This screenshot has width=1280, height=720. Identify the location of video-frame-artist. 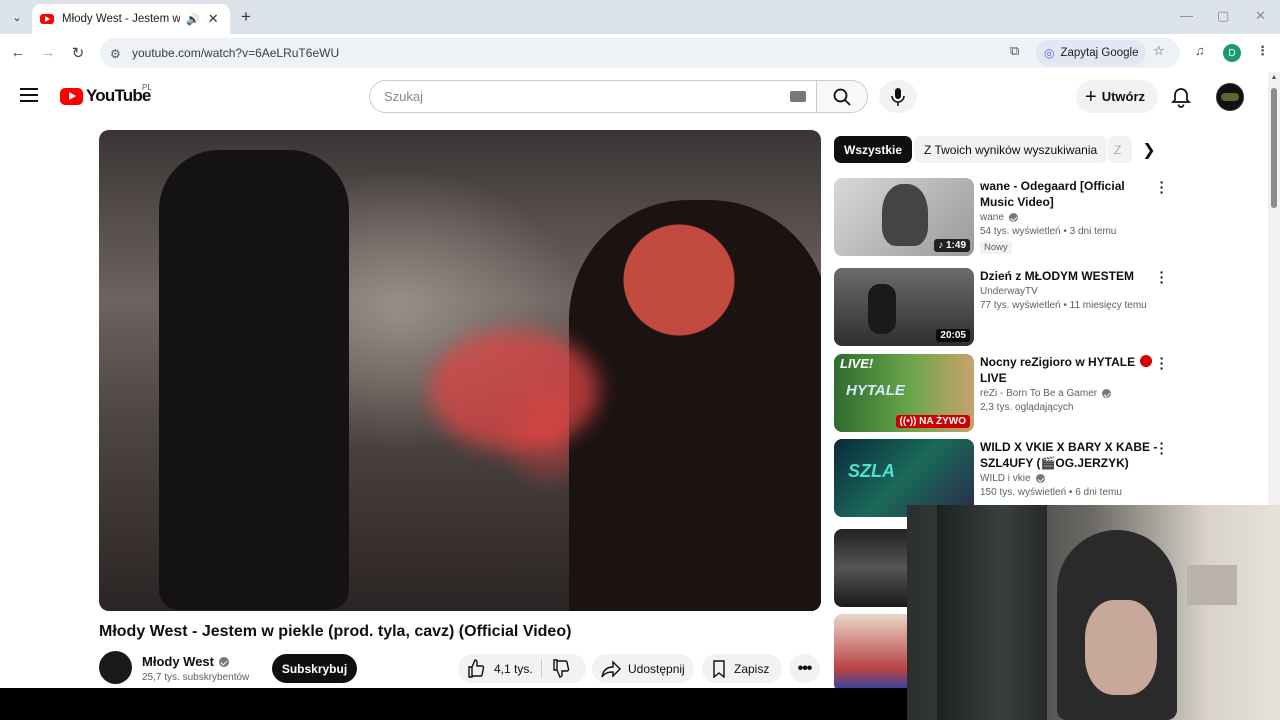
(695, 405).